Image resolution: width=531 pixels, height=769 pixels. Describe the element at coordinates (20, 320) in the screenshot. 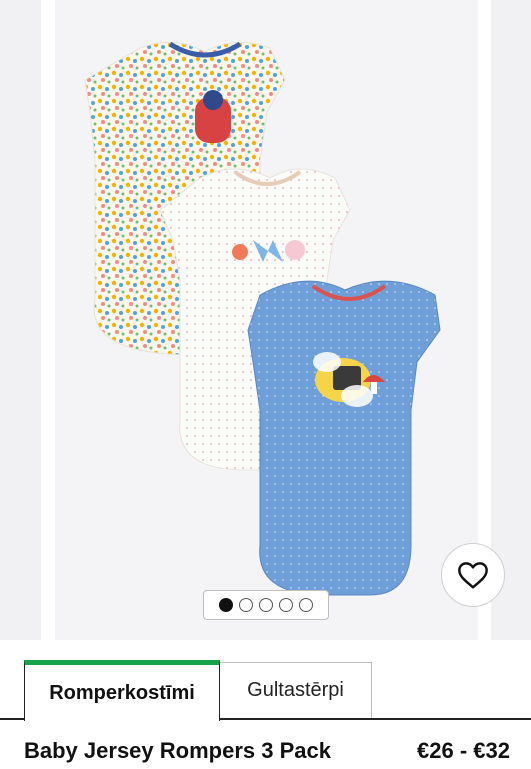

I see `previous-image-peek` at that location.